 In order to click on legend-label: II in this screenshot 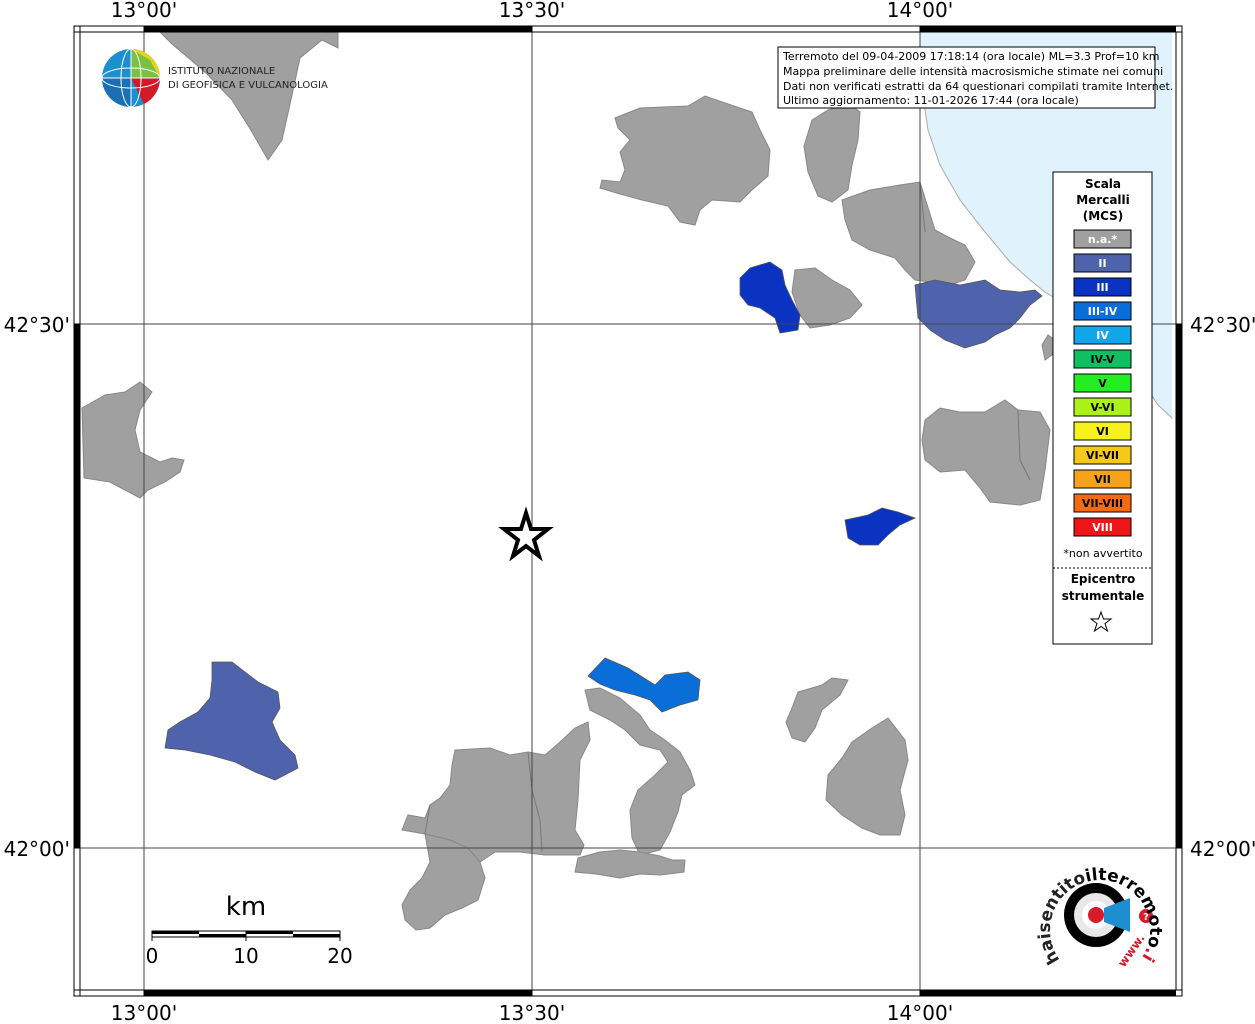, I will do `click(1102, 263)`.